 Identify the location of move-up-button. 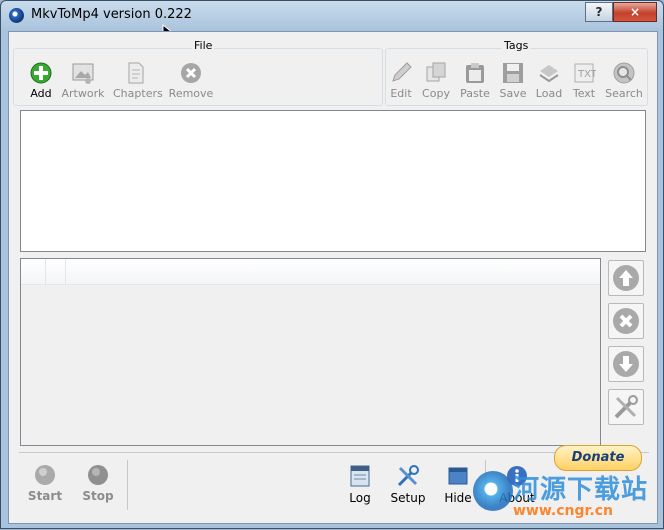
(626, 278).